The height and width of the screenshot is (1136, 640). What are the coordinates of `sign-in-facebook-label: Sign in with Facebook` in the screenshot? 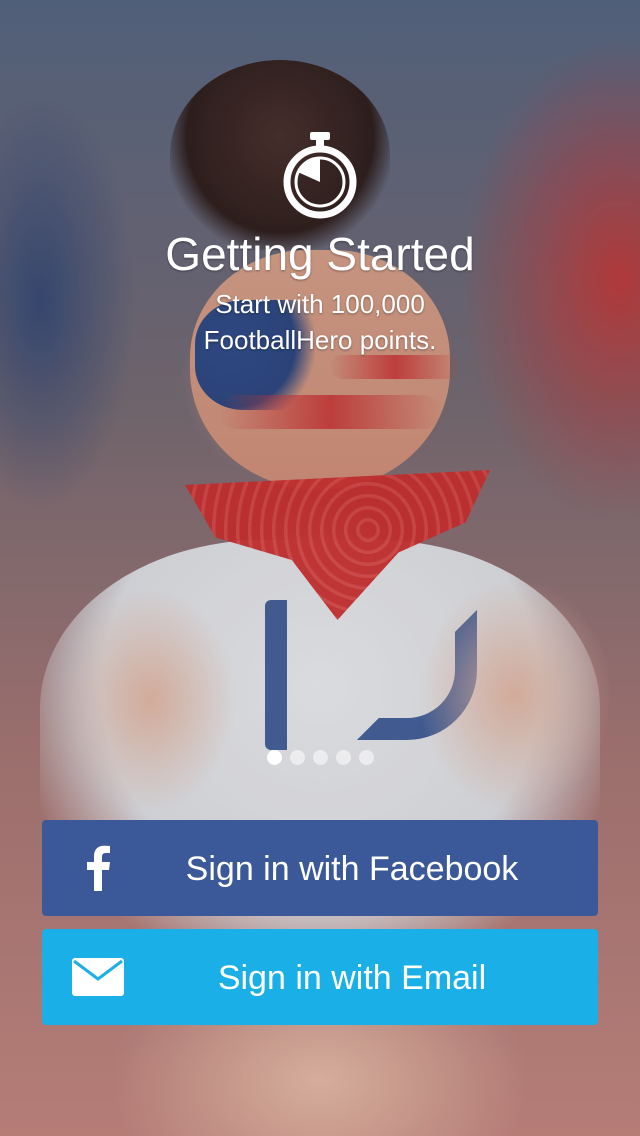 It's located at (352, 869).